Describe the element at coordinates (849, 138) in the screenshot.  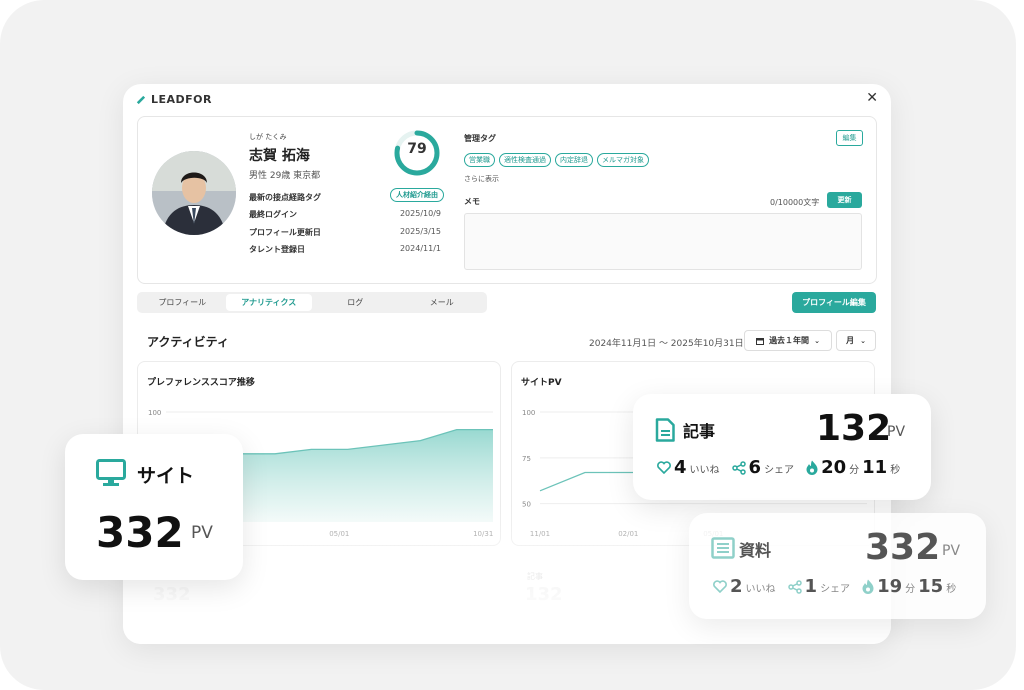
I see `edit-tags-button: 編集` at that location.